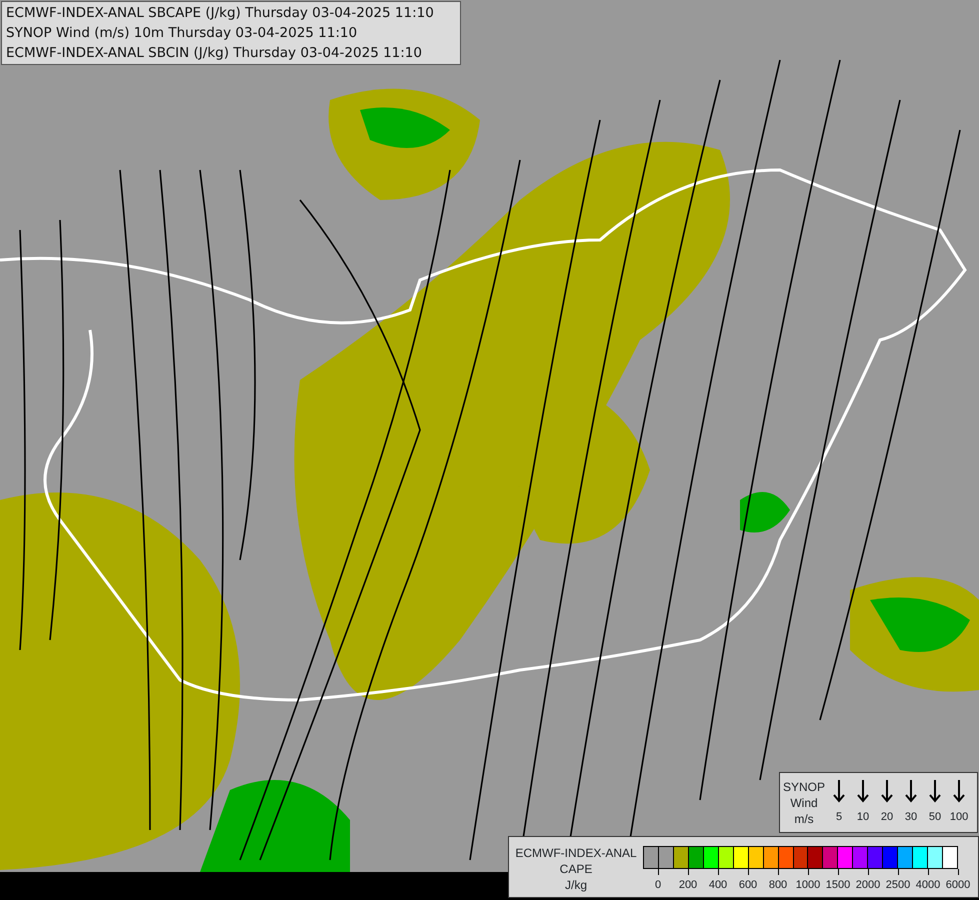  Describe the element at coordinates (887, 818) in the screenshot. I see `speed-label: 20` at that location.